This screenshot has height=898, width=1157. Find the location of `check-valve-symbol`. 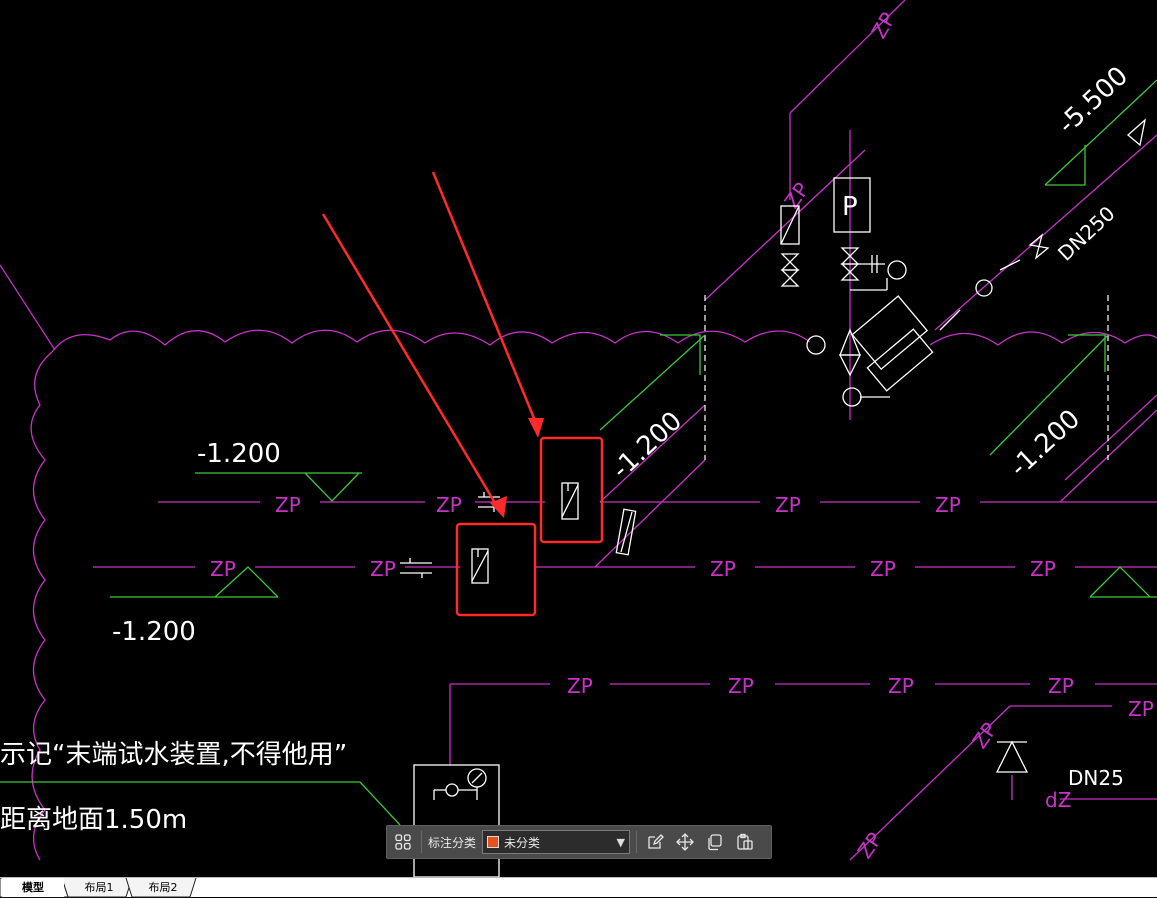

check-valve-symbol is located at coordinates (1012, 756).